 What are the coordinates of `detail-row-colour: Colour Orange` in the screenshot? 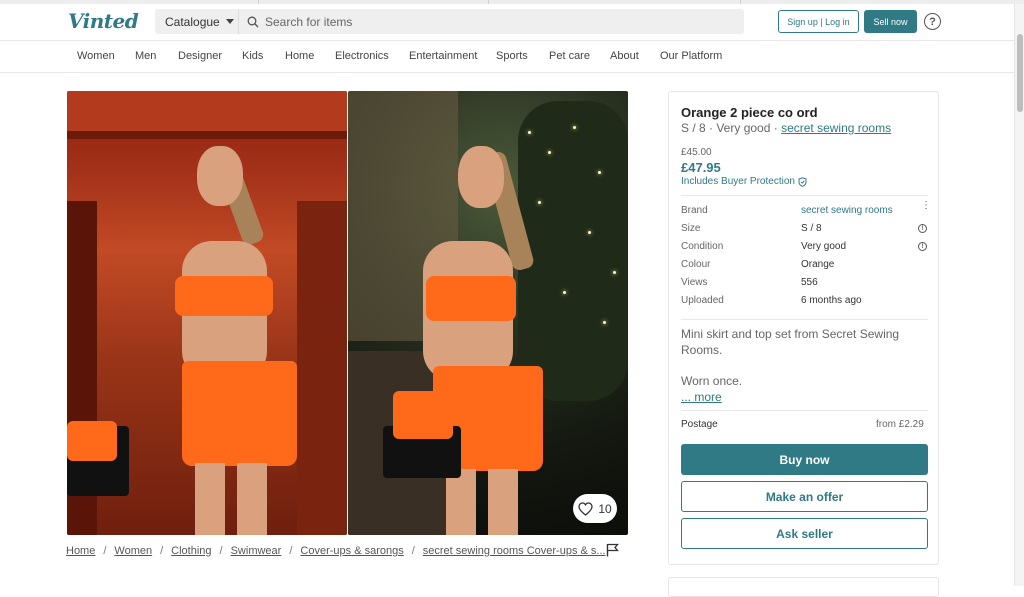 It's located at (804, 266).